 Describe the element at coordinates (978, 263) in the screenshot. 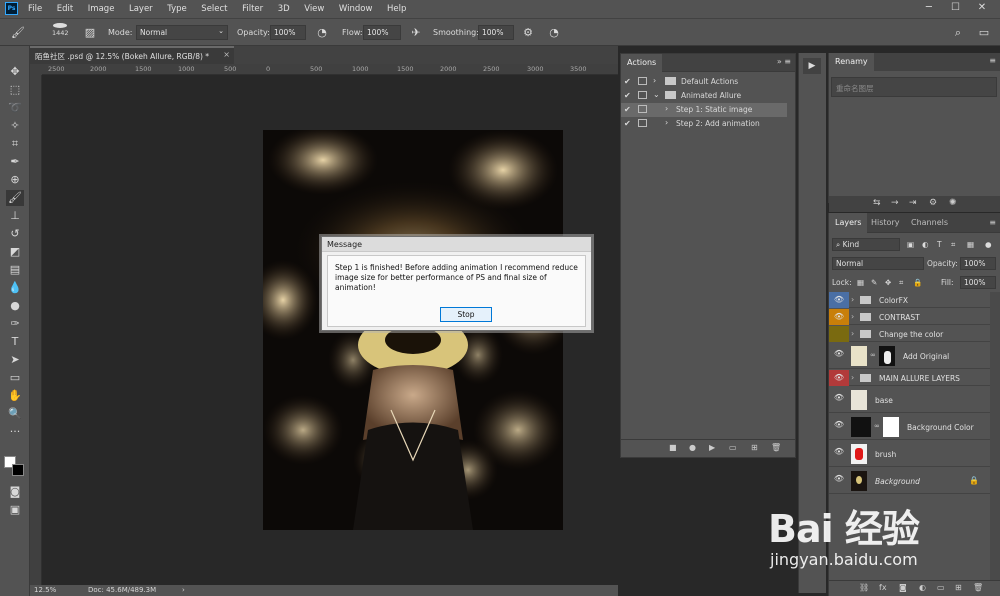

I see `layer-opacity-input: 100%` at that location.